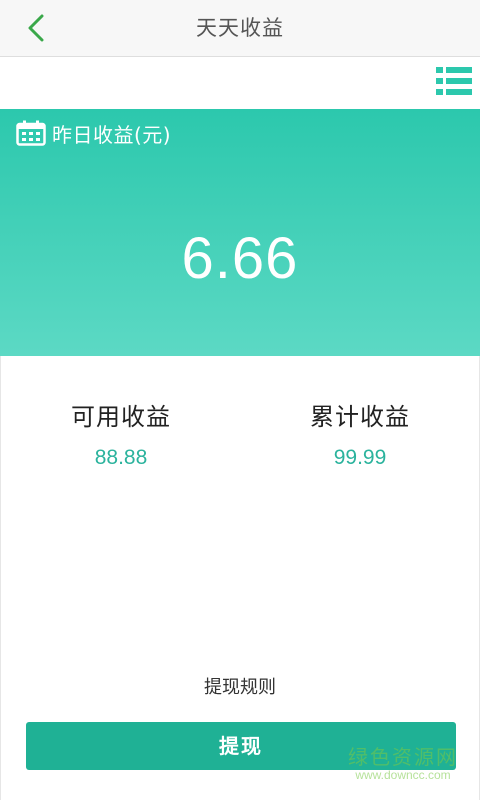 The image size is (480, 800). I want to click on available-earnings-value: 88.88, so click(121, 457).